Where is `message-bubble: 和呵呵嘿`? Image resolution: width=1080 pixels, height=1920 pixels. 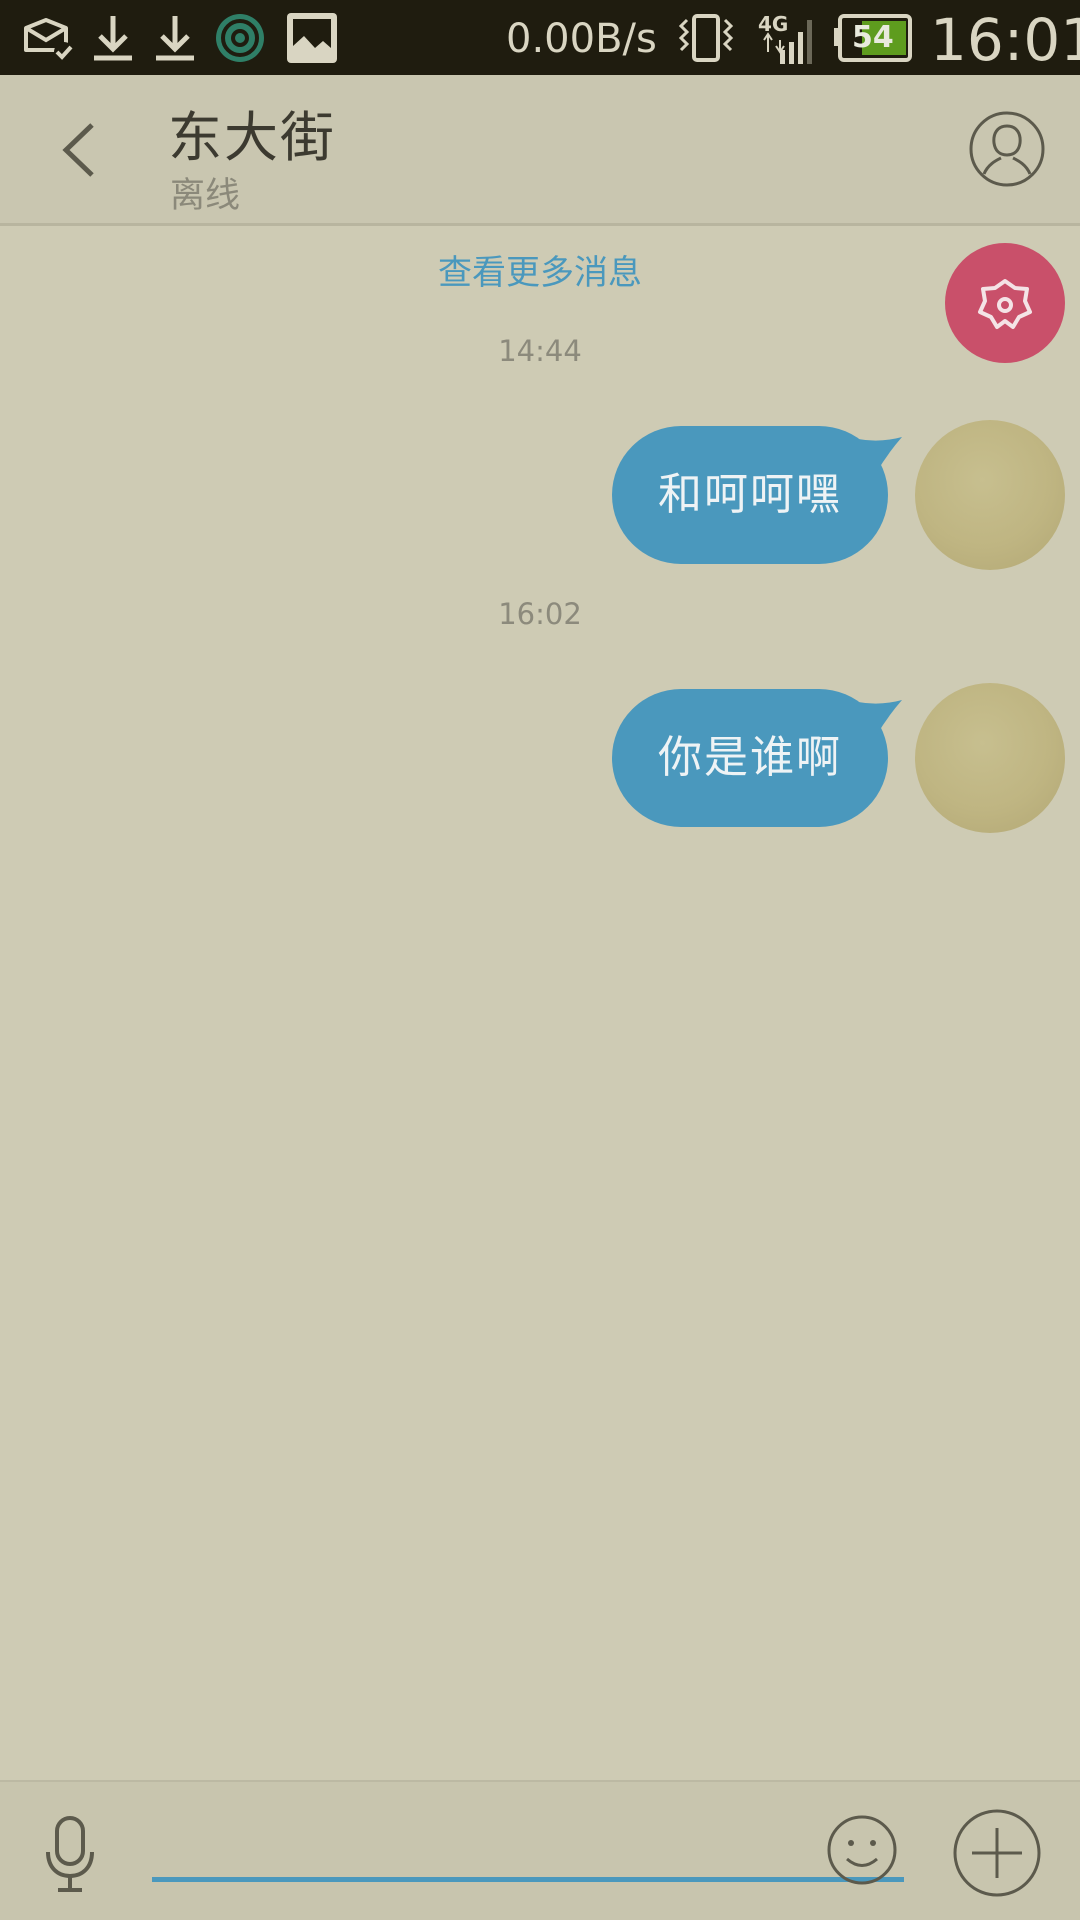 message-bubble: 和呵呵嘿 is located at coordinates (750, 495).